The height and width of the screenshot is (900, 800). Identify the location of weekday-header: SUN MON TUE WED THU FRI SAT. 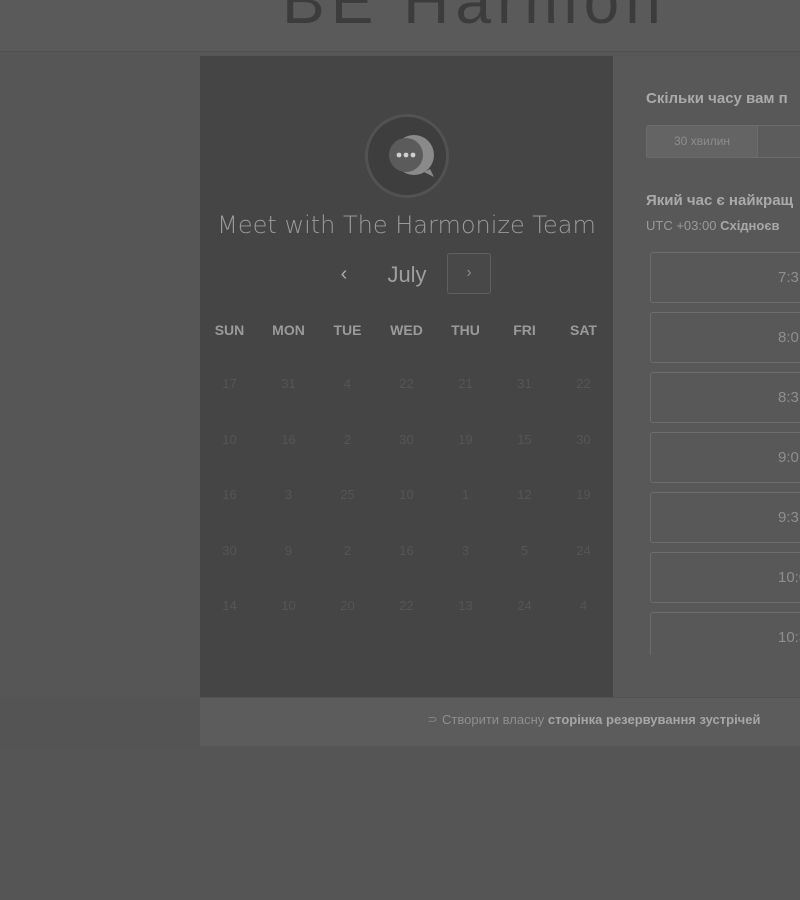
(406, 330).